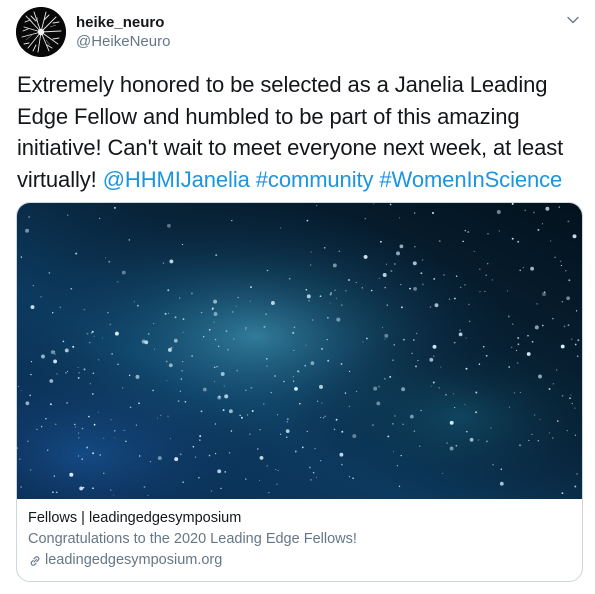  I want to click on hashtag-link-women-in-science: #WomenInScience, so click(470, 179).